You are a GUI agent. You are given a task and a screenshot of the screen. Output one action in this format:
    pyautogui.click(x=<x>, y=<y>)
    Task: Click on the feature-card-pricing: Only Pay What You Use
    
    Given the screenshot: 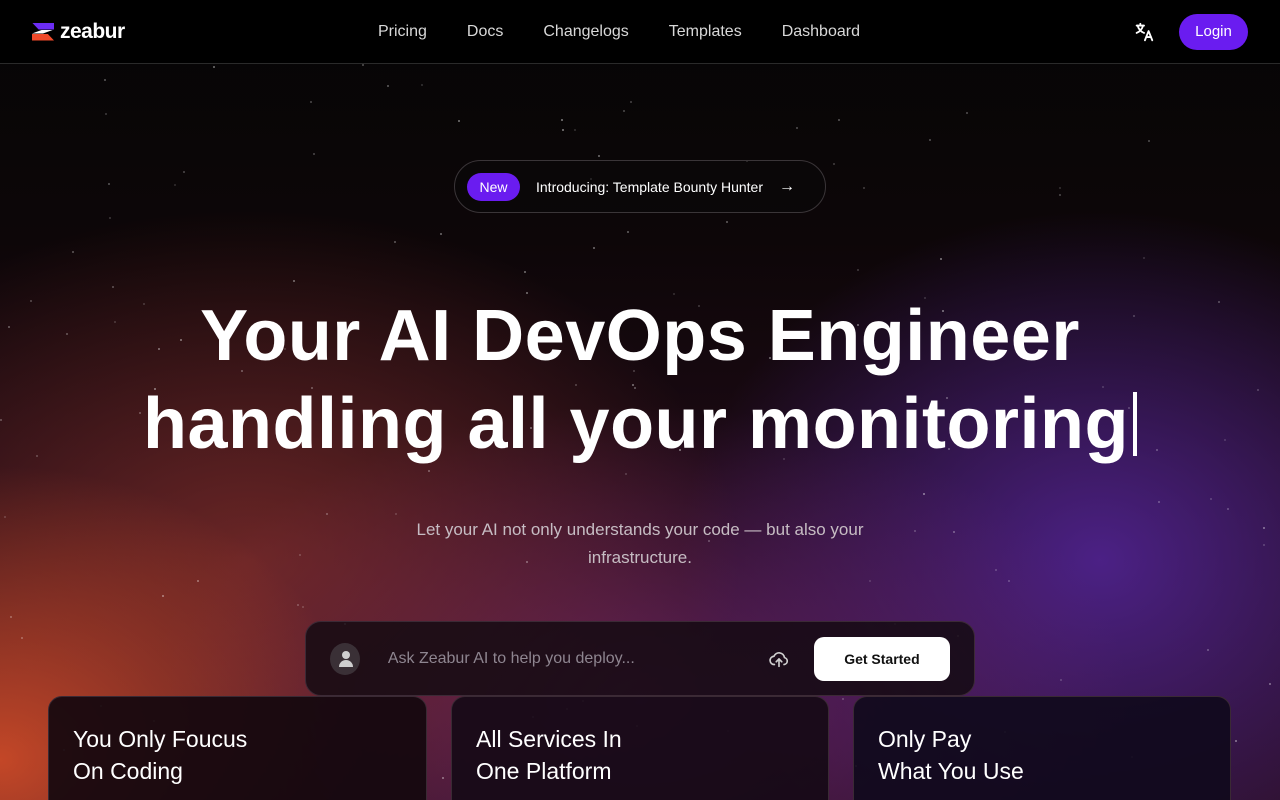 What is the action you would take?
    pyautogui.click(x=1042, y=748)
    